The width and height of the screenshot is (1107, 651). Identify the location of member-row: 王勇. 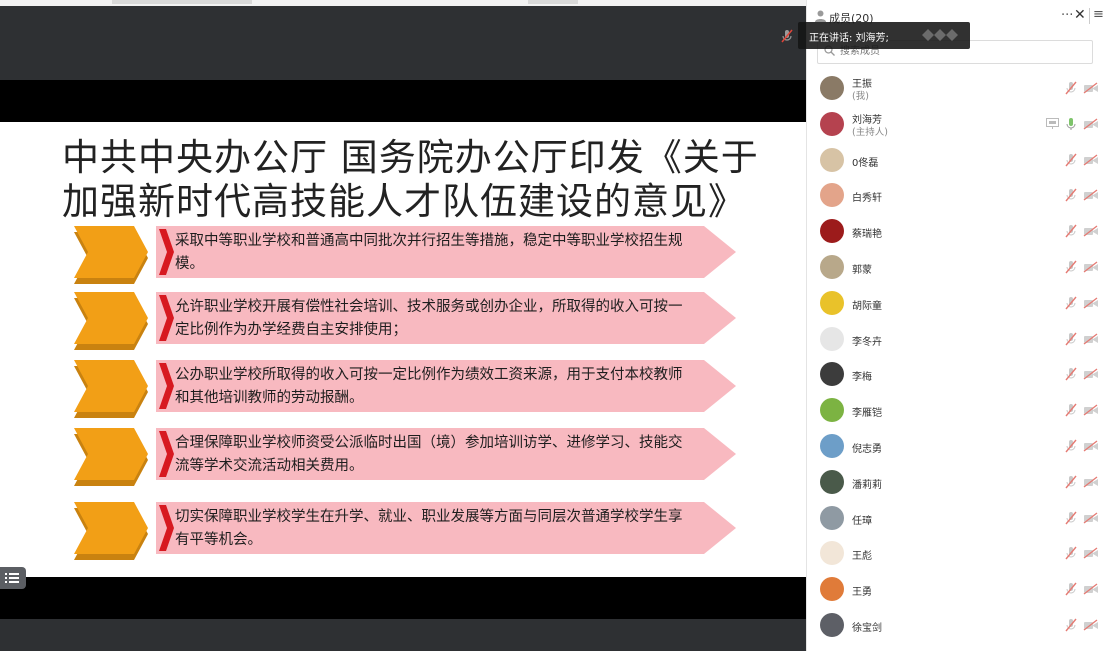
(957, 590).